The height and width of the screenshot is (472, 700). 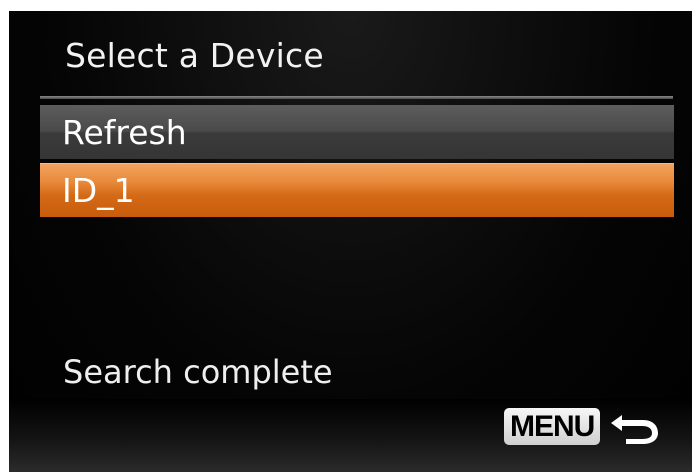 What do you see at coordinates (124, 132) in the screenshot?
I see `list-item-label: Refresh` at bounding box center [124, 132].